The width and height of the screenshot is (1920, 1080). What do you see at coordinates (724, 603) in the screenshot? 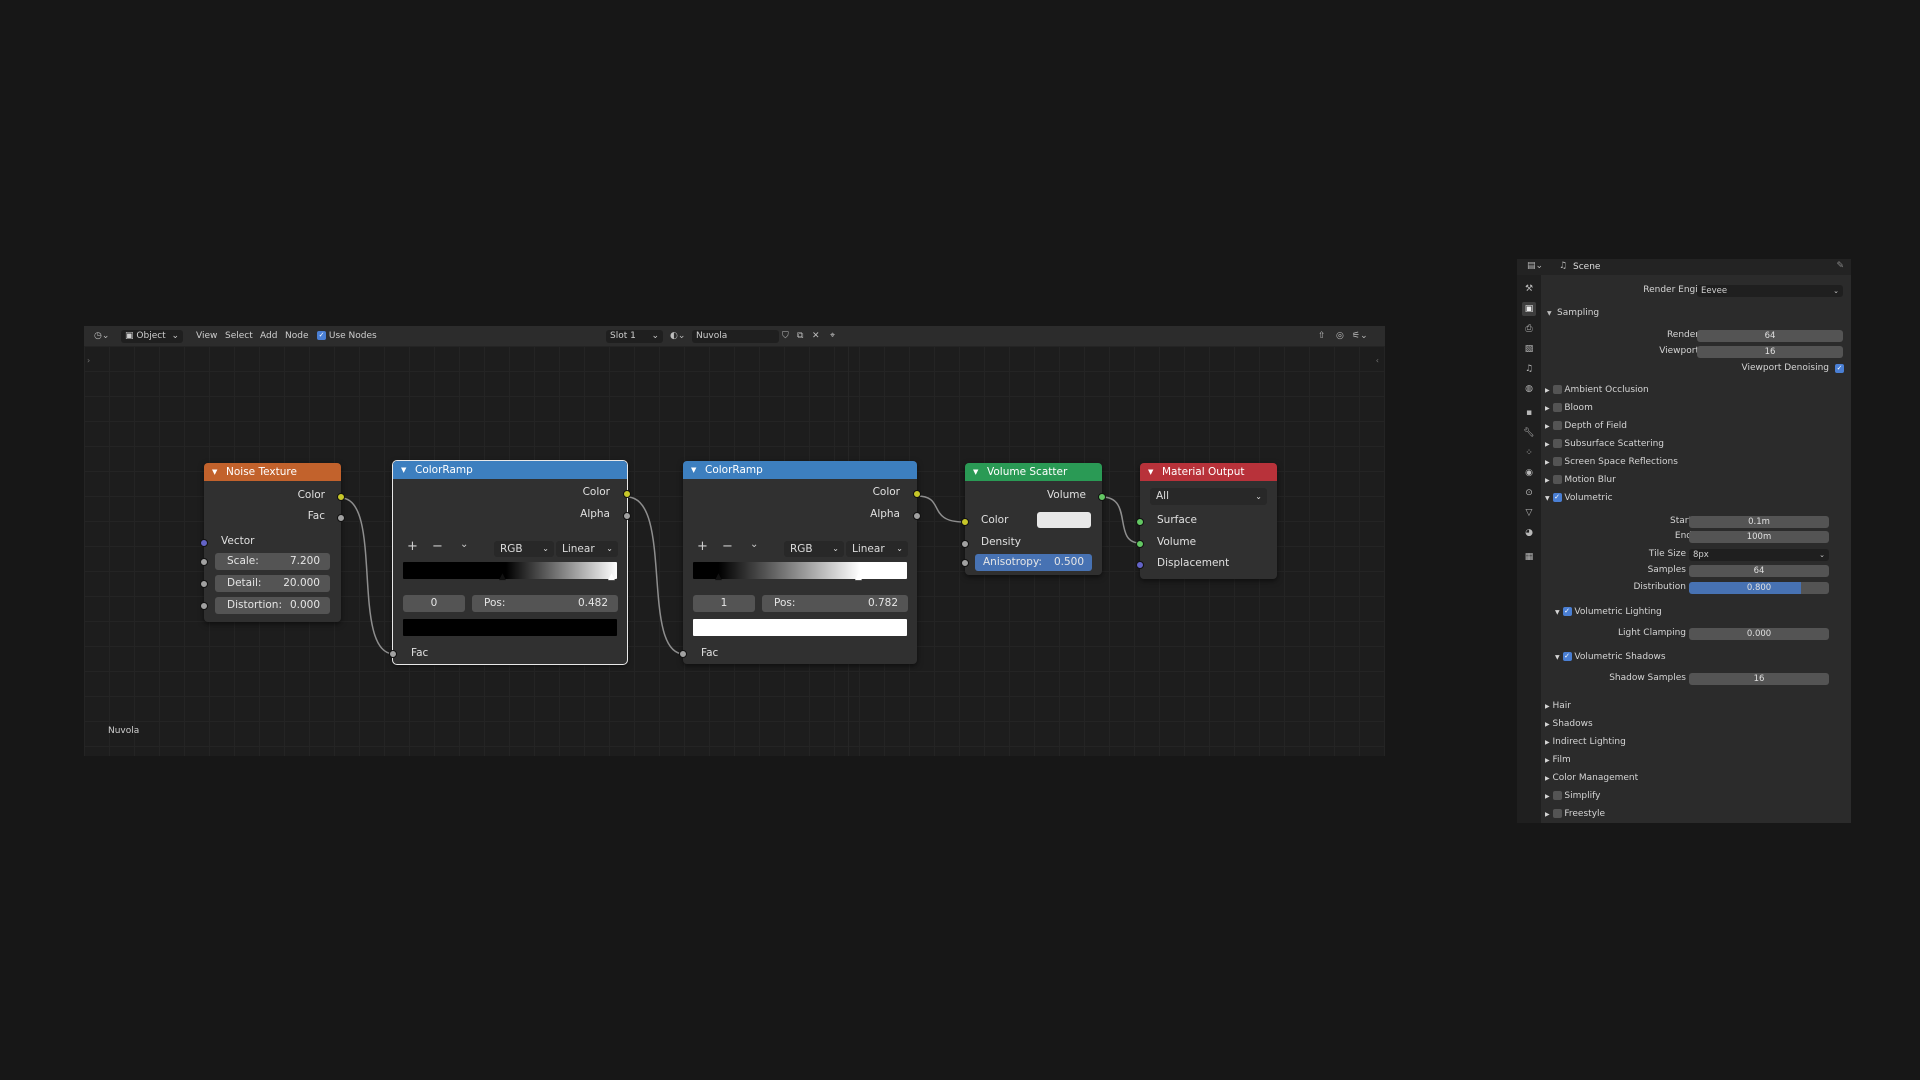
I see `stop-index-field: 1` at bounding box center [724, 603].